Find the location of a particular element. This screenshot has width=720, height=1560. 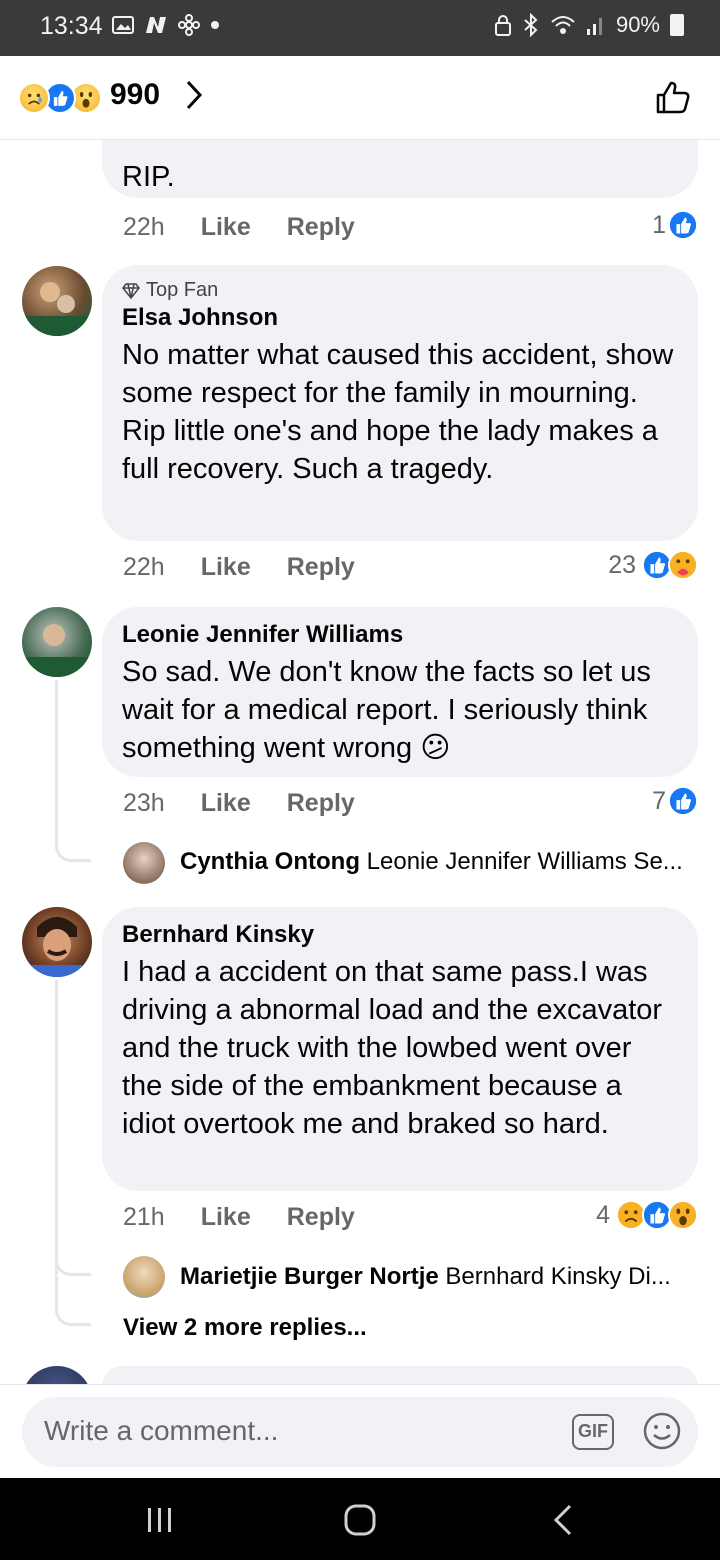

sad-reaction-icon is located at coordinates (34, 98).